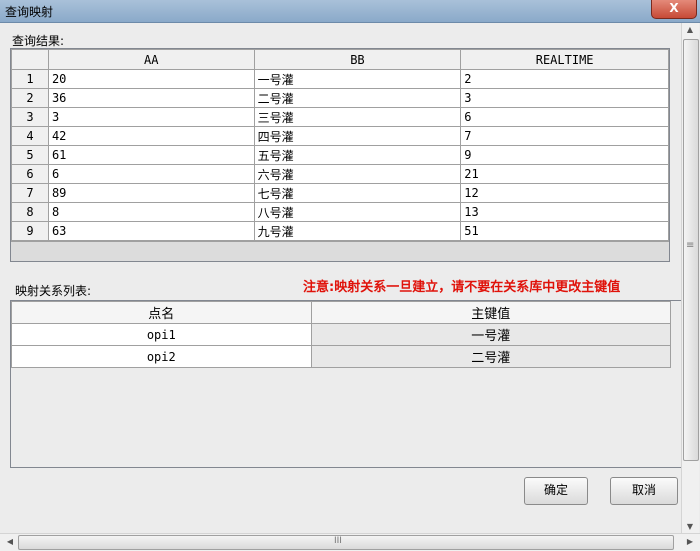  I want to click on row-number: 1, so click(30, 79).